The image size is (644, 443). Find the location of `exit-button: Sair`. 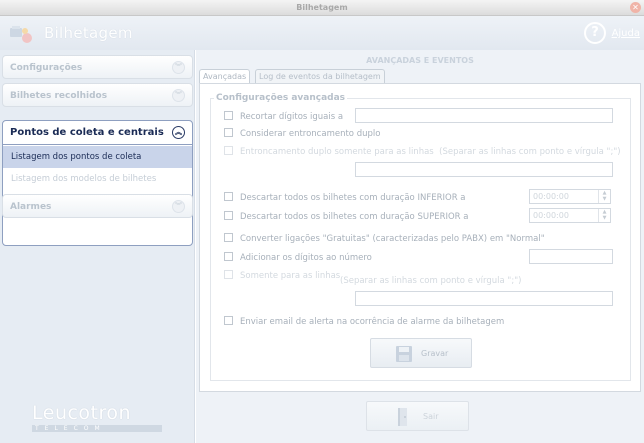

exit-button: Sair is located at coordinates (417, 416).